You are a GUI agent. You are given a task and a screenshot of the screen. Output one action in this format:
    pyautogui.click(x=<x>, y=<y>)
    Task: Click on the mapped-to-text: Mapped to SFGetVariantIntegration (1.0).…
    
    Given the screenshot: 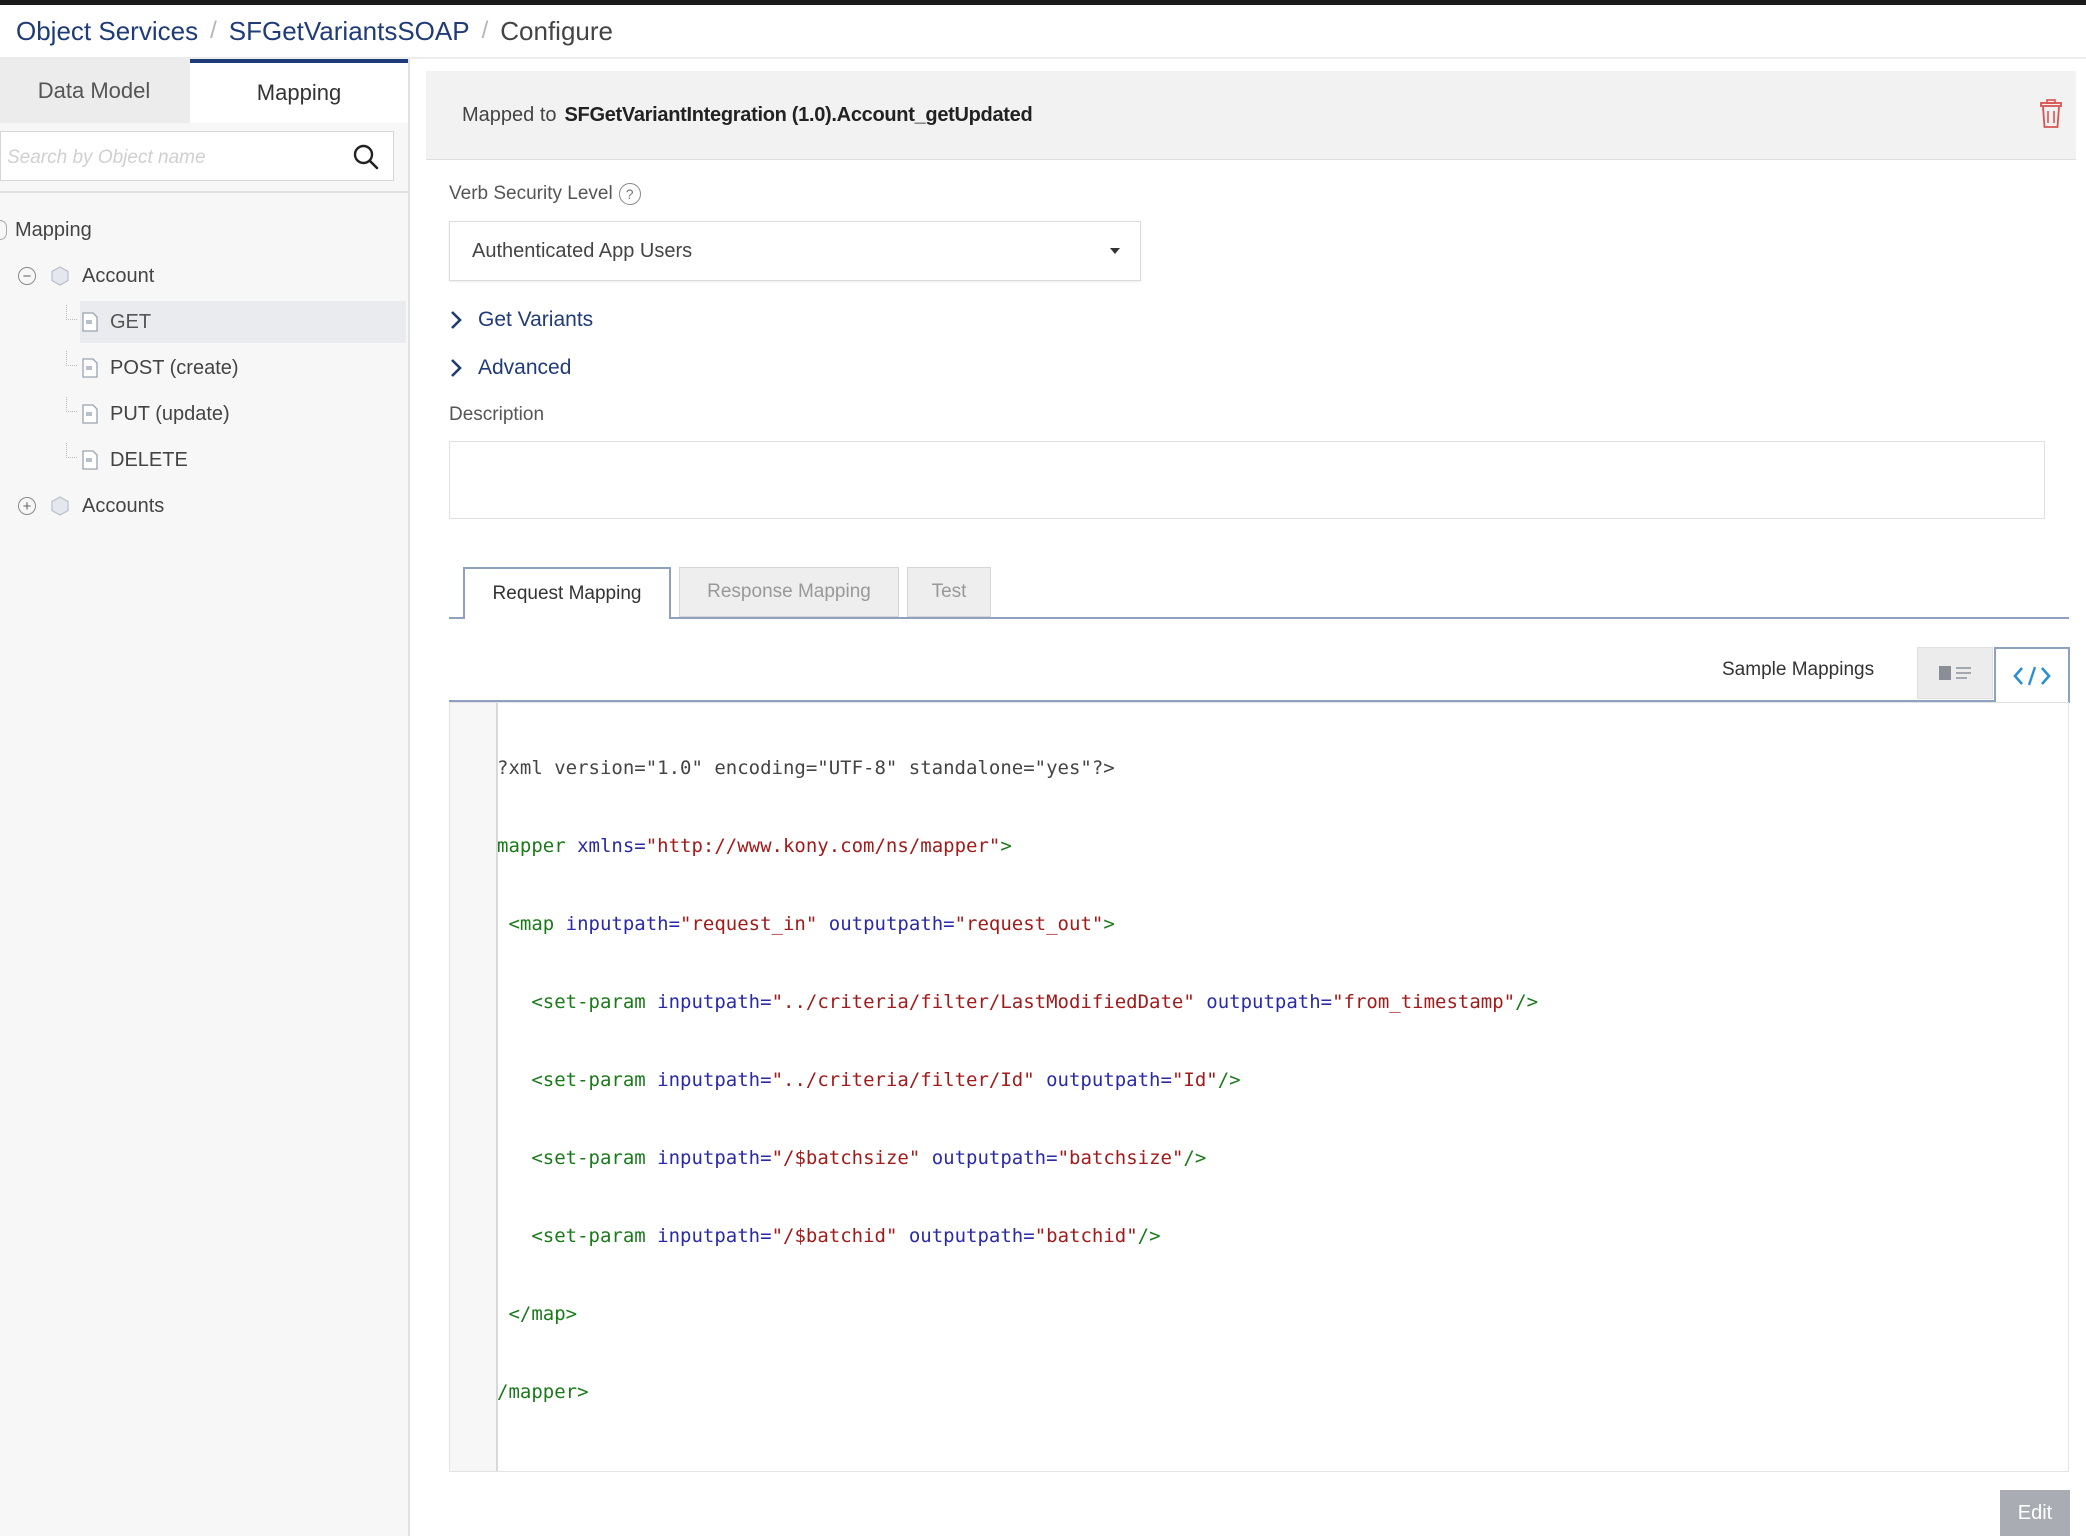 What is the action you would take?
    pyautogui.click(x=747, y=115)
    